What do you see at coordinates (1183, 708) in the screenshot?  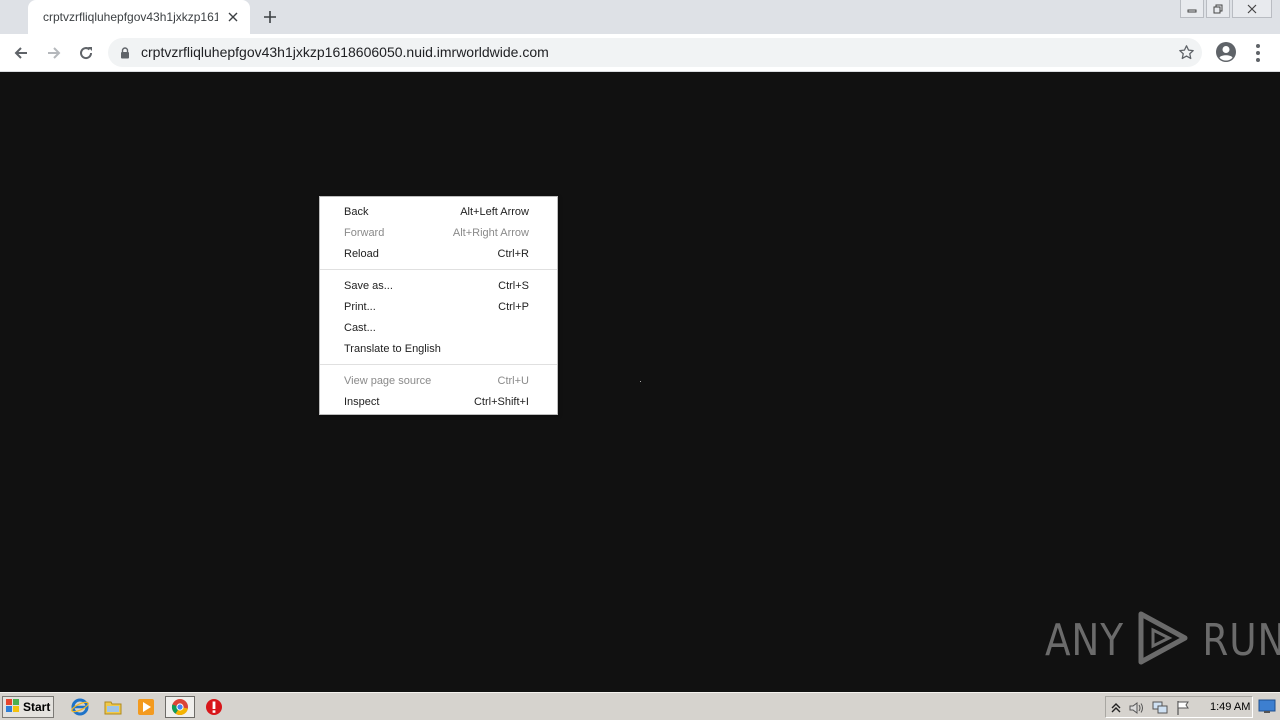 I see `flag-icon` at bounding box center [1183, 708].